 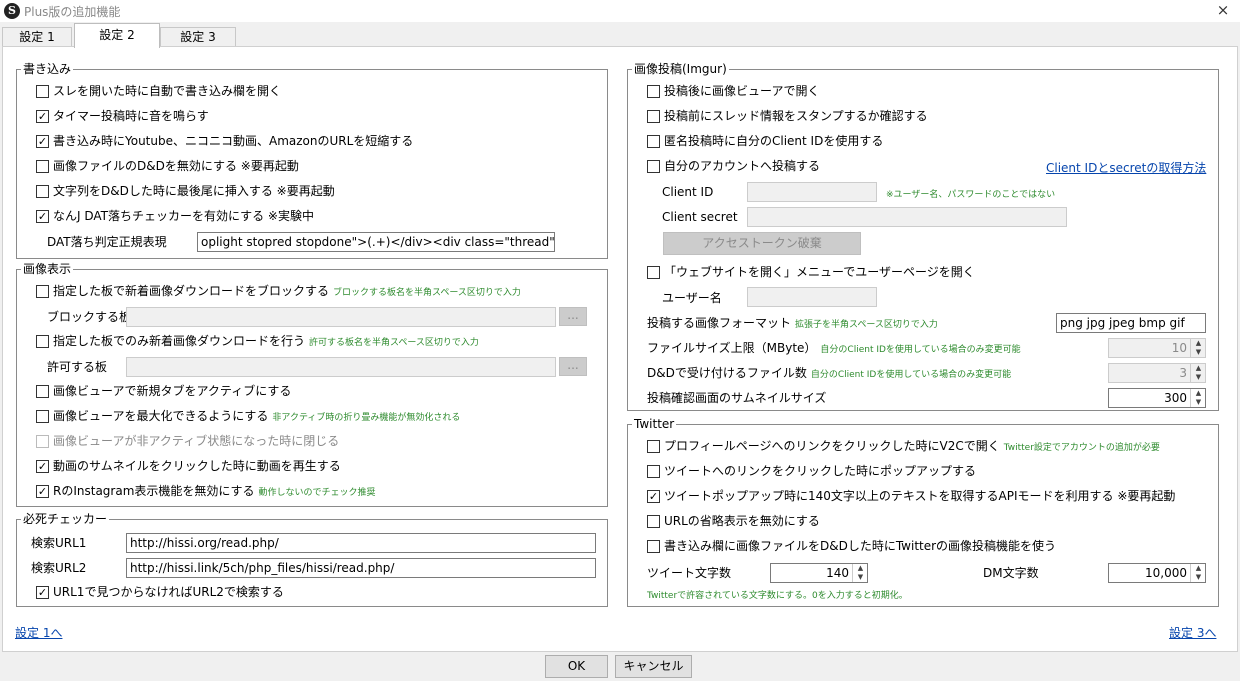 I want to click on disable-instagram-checkbox: ✓, so click(x=42, y=491).